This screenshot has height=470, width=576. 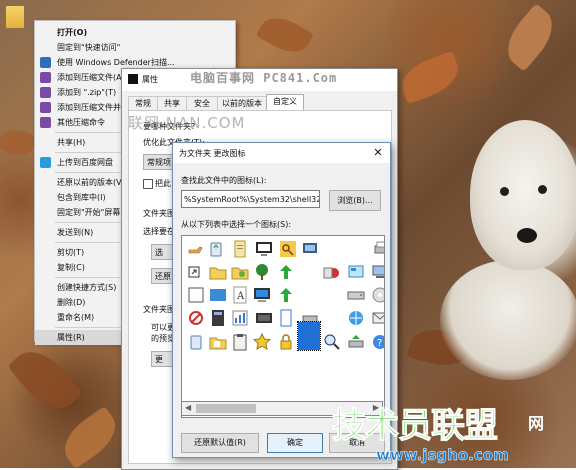 I want to click on menu-item-label: 添加到 ".zip"(T), so click(x=87, y=92).